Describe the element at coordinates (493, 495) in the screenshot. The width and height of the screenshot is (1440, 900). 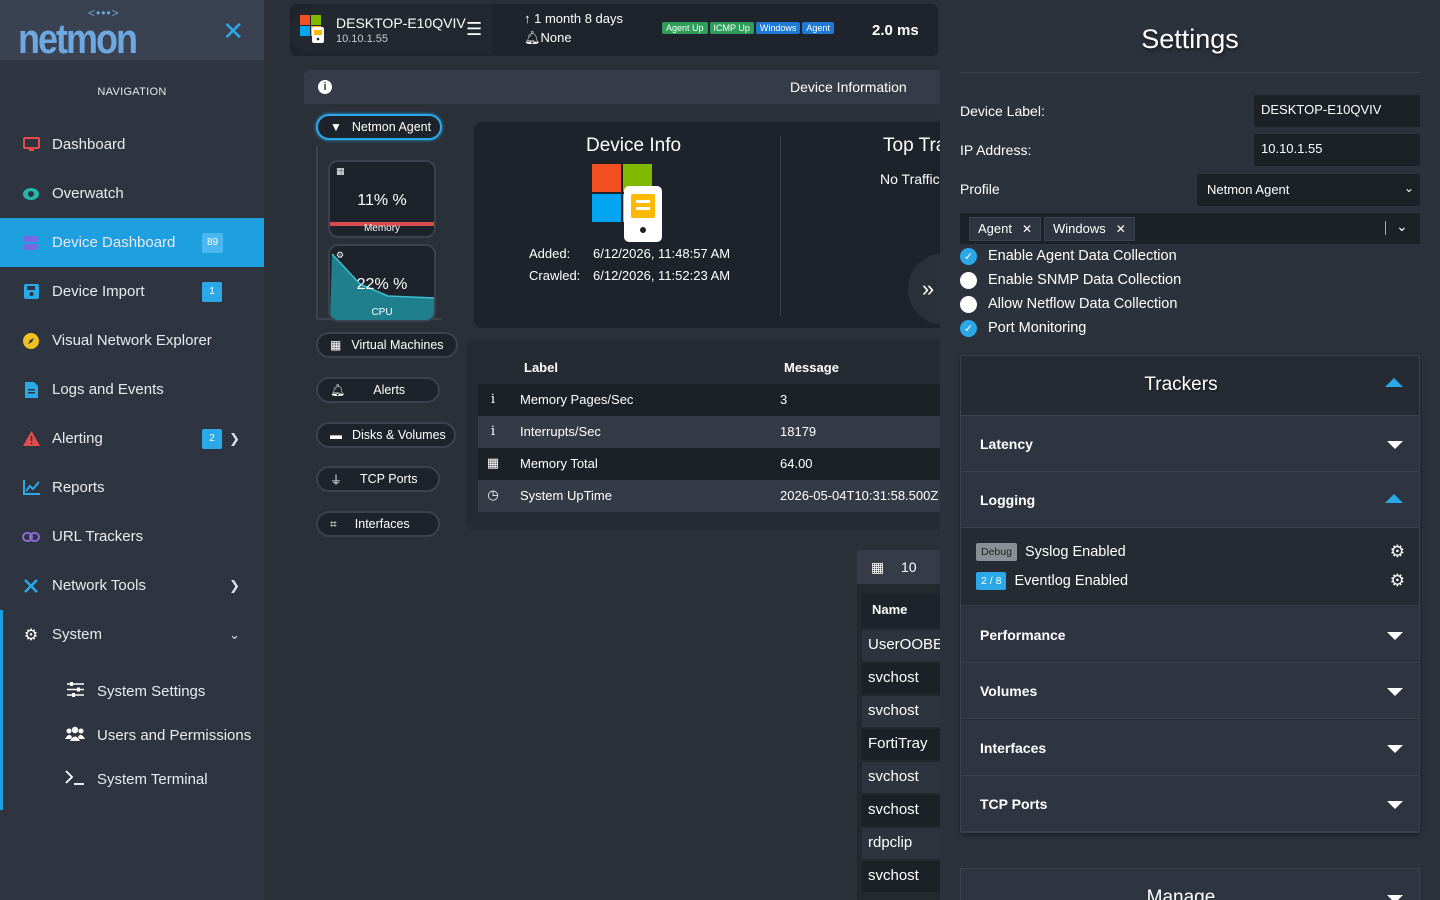
I see `clock-icon: ◷` at that location.